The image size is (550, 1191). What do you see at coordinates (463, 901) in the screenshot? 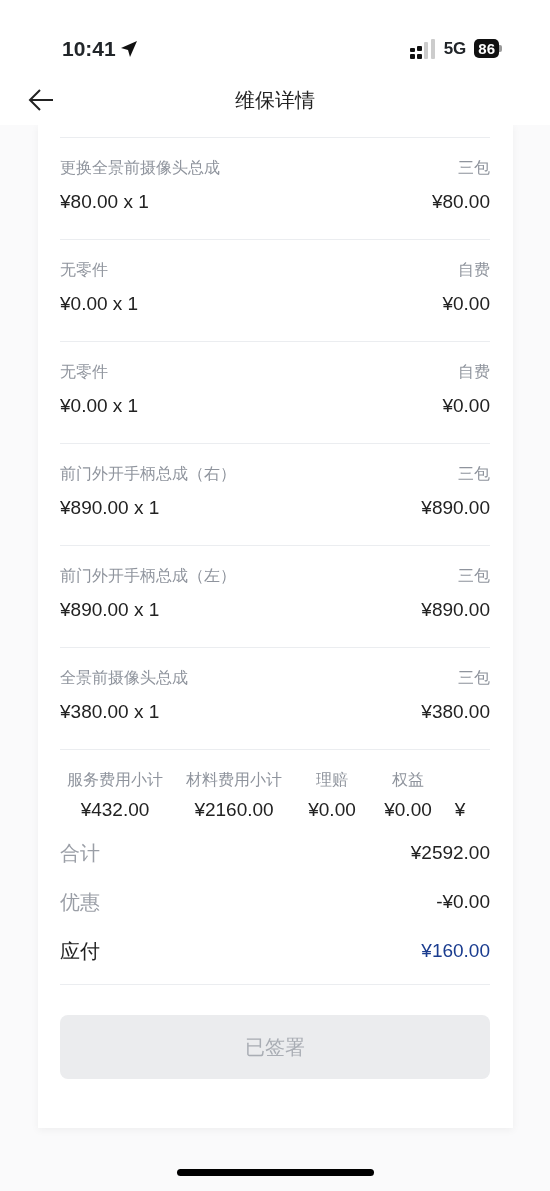
I see `total-value: -¥0.00` at bounding box center [463, 901].